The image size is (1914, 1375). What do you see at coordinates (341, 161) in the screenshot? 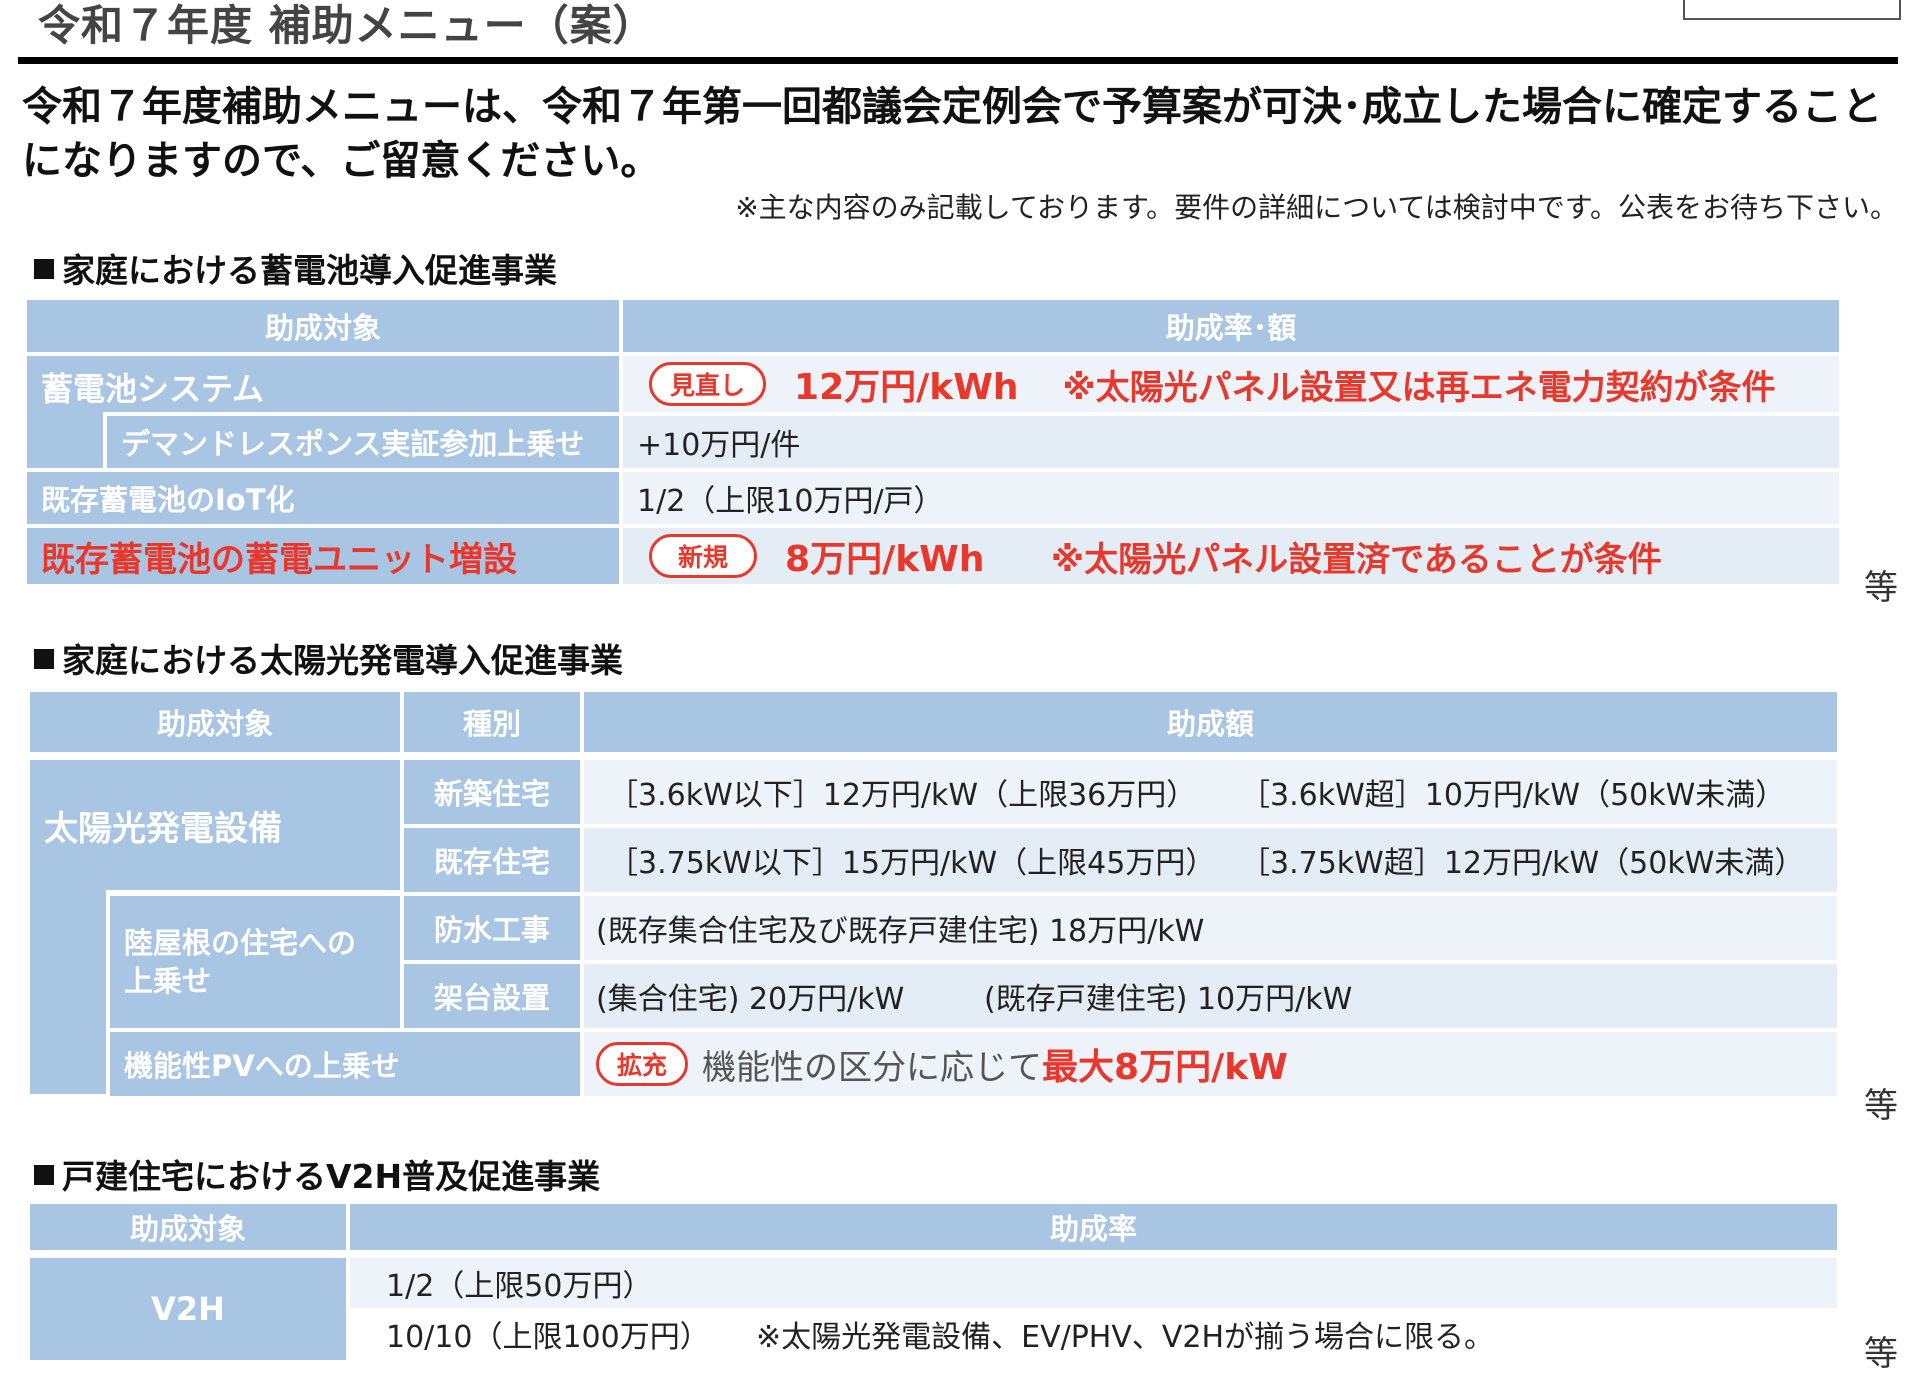
I see `intro-line-2: になりますので、ご留意ください。` at bounding box center [341, 161].